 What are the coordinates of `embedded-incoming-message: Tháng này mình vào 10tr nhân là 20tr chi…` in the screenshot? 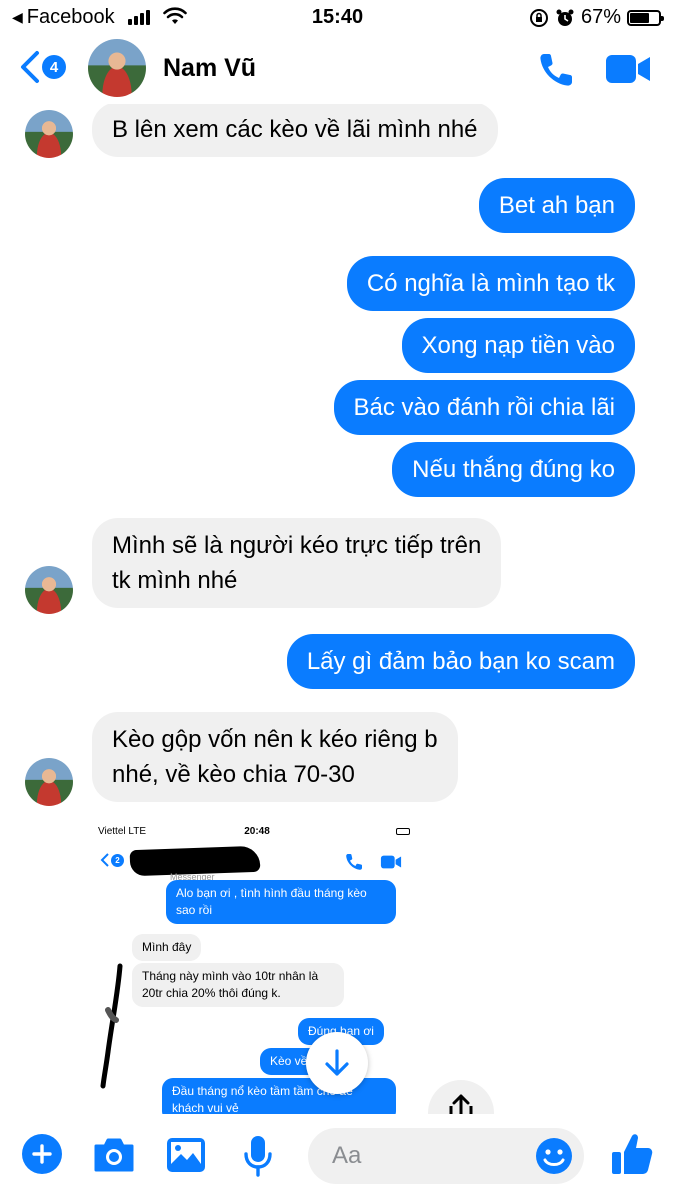 It's located at (238, 985).